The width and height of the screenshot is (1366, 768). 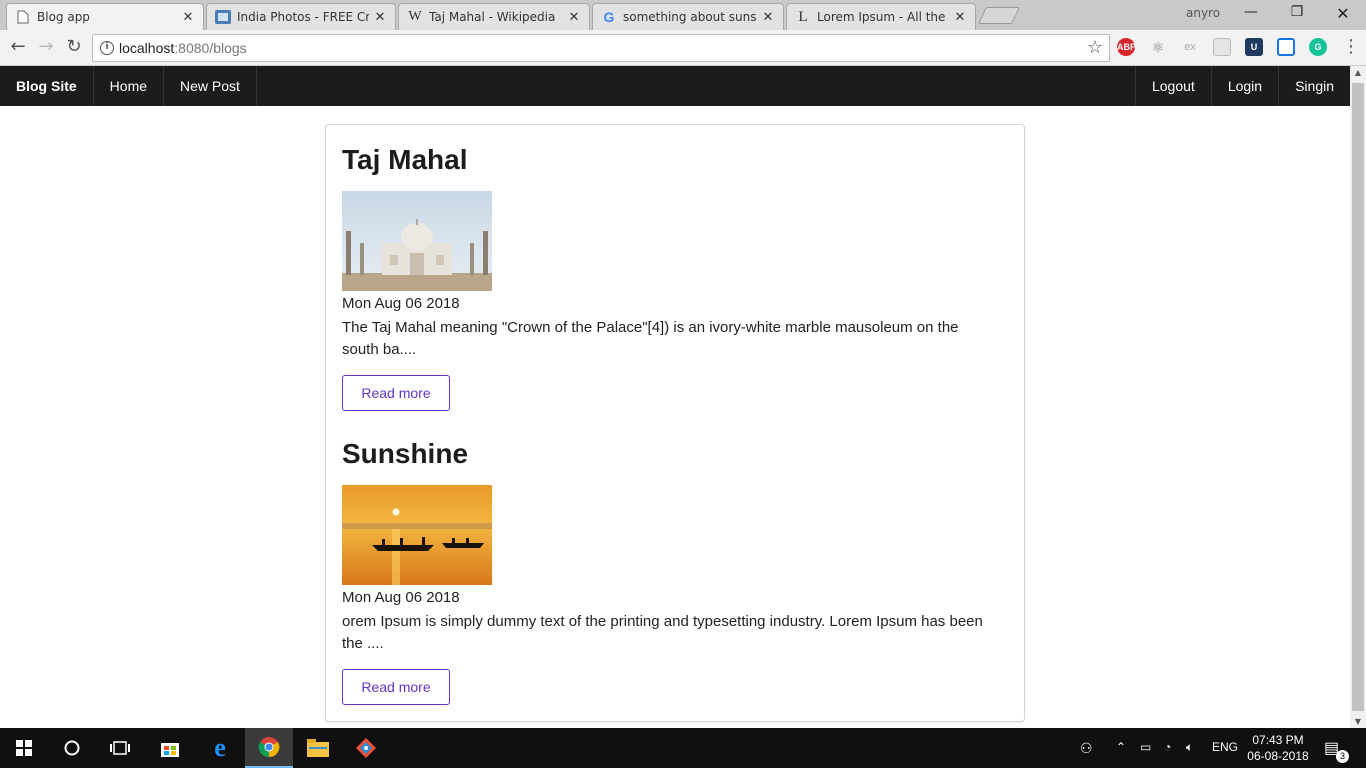 What do you see at coordinates (1189, 747) in the screenshot?
I see `volume-icon: 🔈︎` at bounding box center [1189, 747].